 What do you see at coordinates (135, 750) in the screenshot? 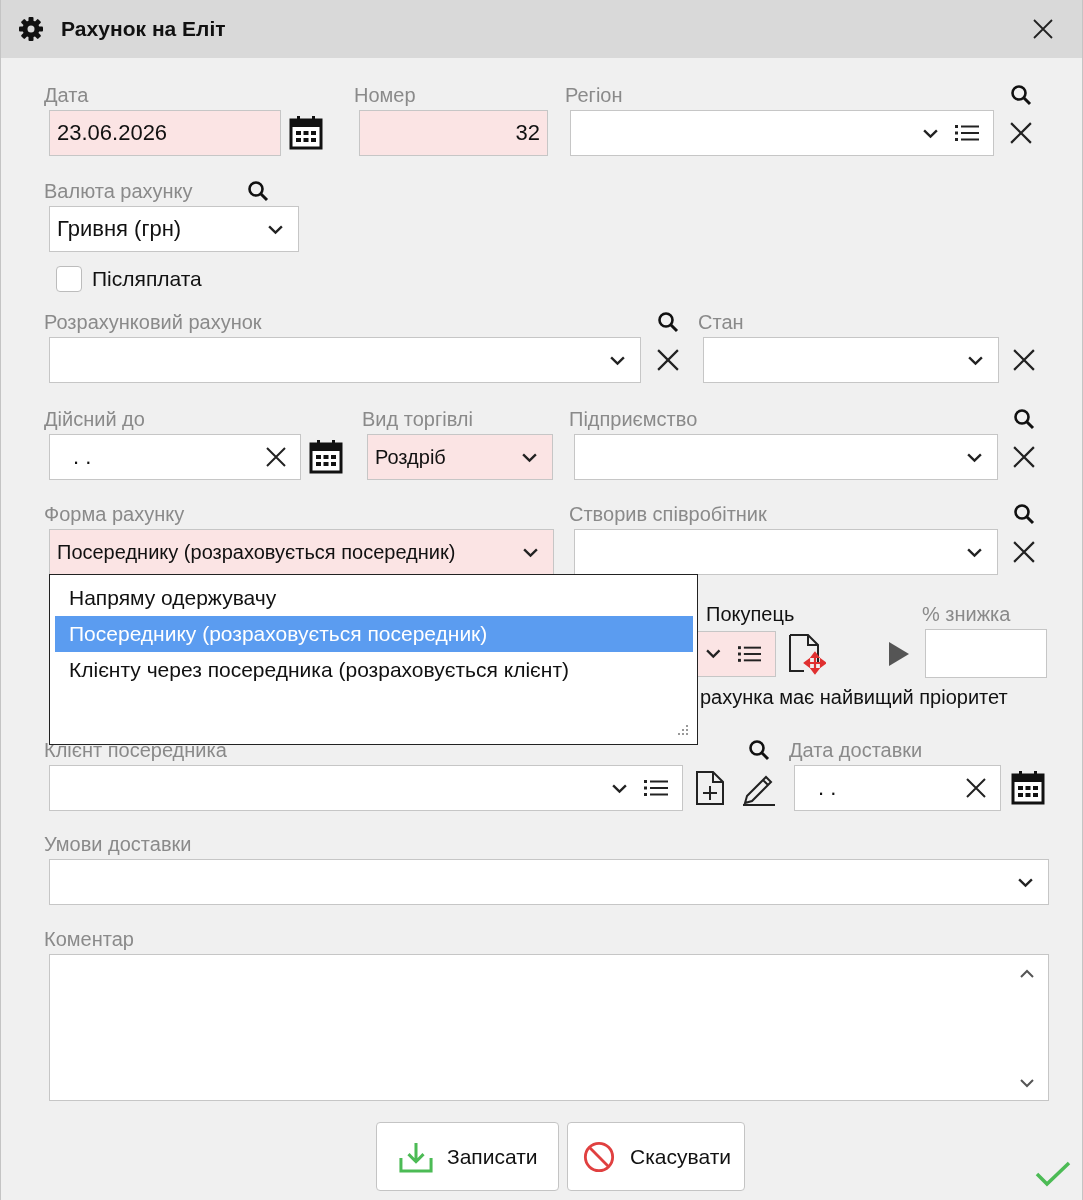
I see `field-label: Клієнт посередника` at bounding box center [135, 750].